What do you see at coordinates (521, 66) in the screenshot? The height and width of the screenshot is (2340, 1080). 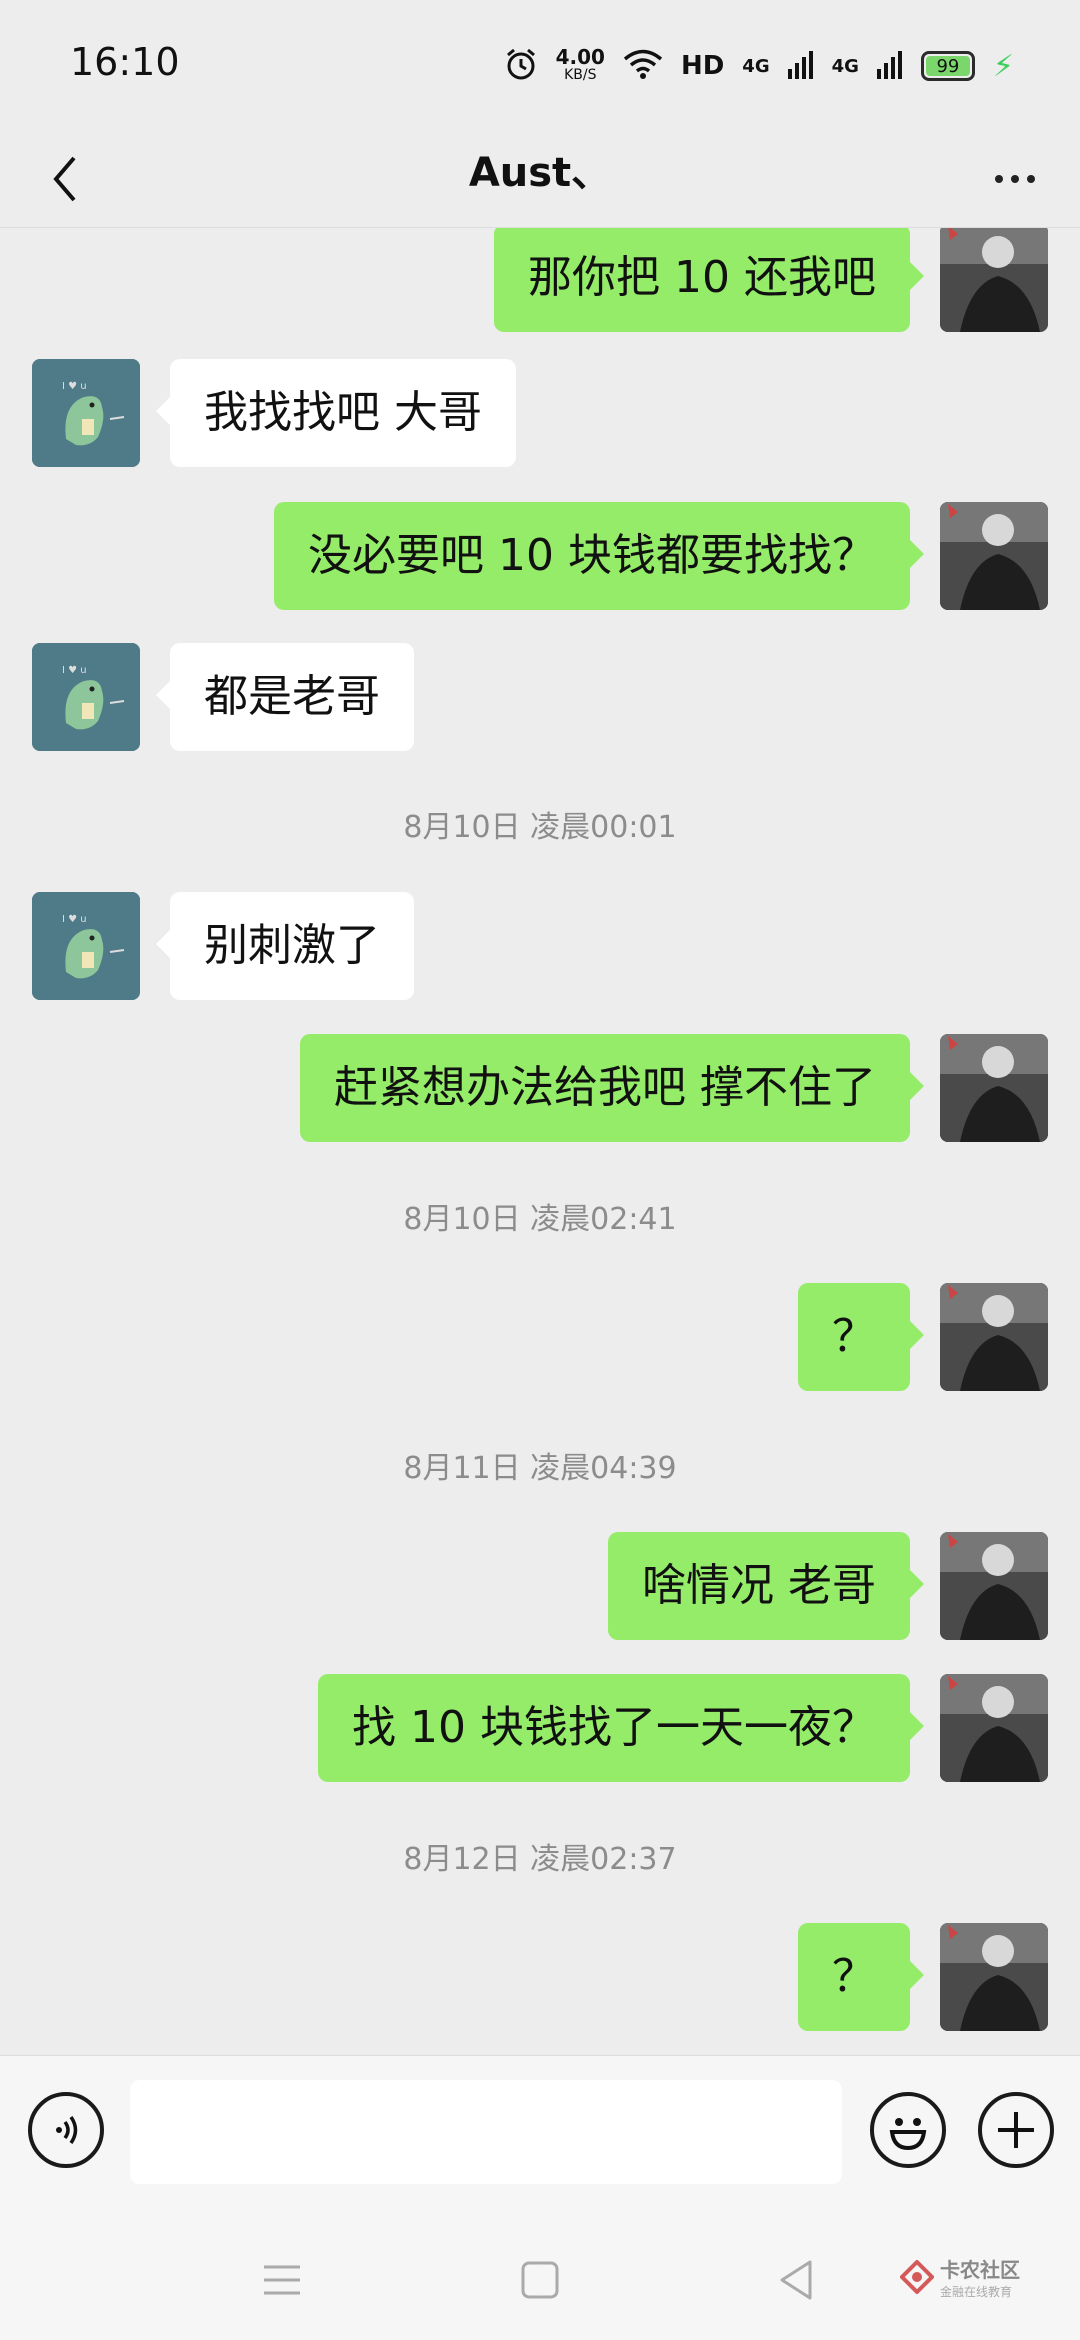 I see `alarm-icon` at bounding box center [521, 66].